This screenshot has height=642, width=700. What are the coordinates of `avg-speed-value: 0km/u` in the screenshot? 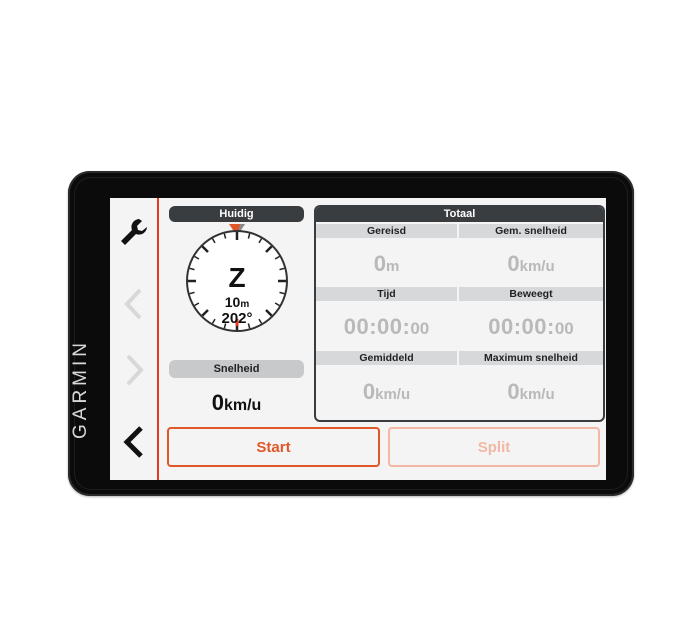 It's located at (531, 264).